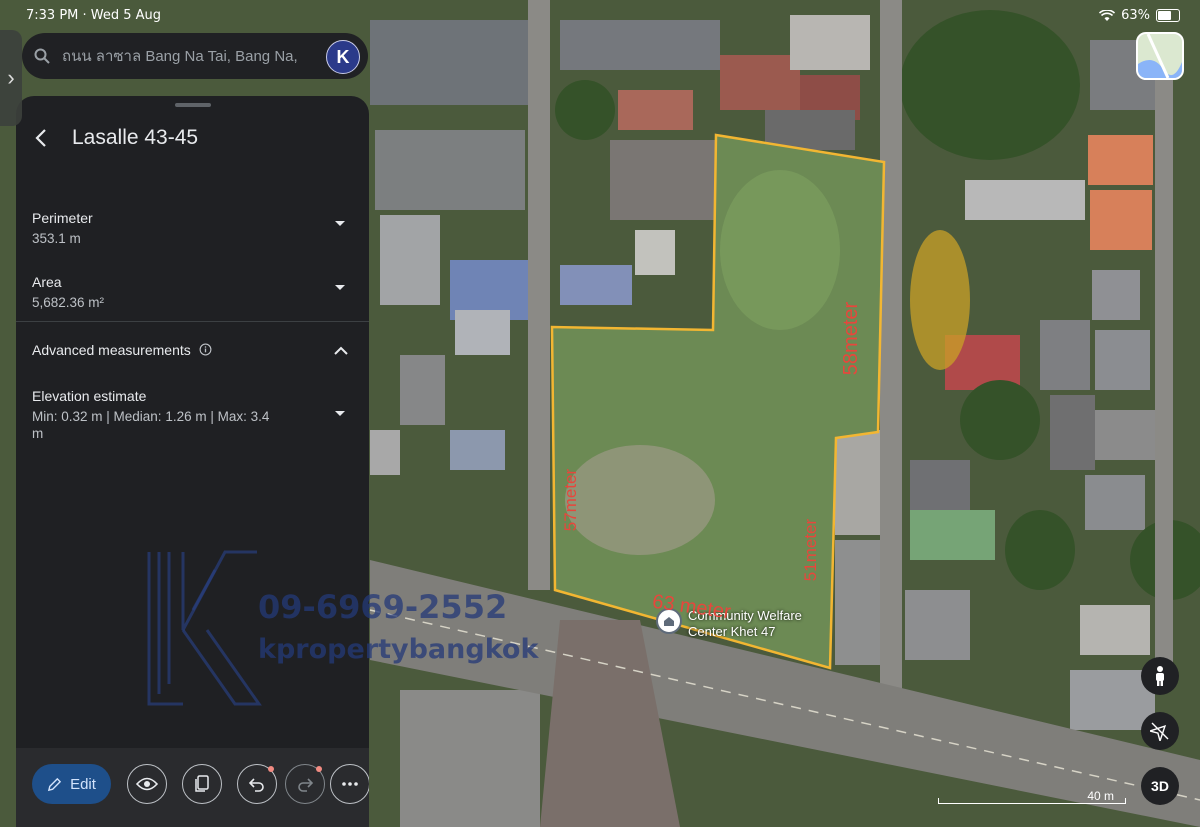  I want to click on undo-button, so click(257, 784).